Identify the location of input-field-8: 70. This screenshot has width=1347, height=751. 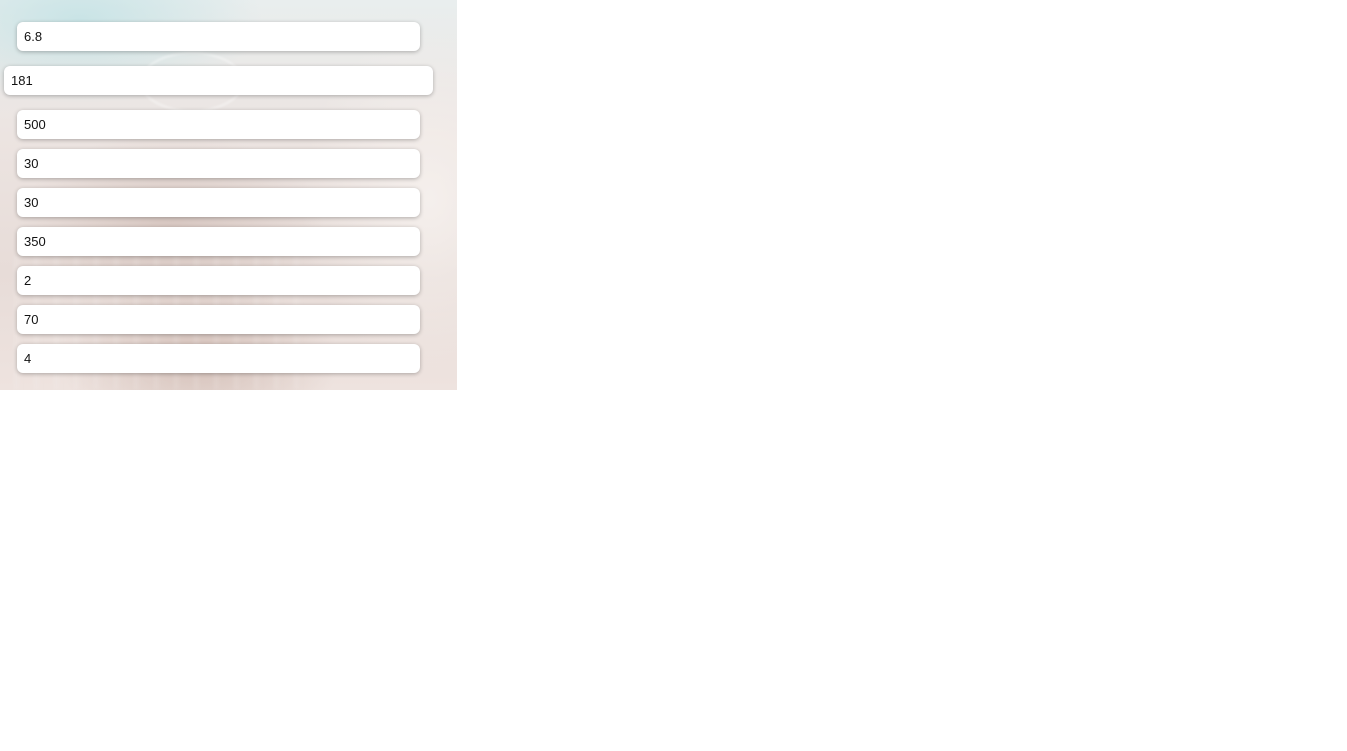
(218, 319).